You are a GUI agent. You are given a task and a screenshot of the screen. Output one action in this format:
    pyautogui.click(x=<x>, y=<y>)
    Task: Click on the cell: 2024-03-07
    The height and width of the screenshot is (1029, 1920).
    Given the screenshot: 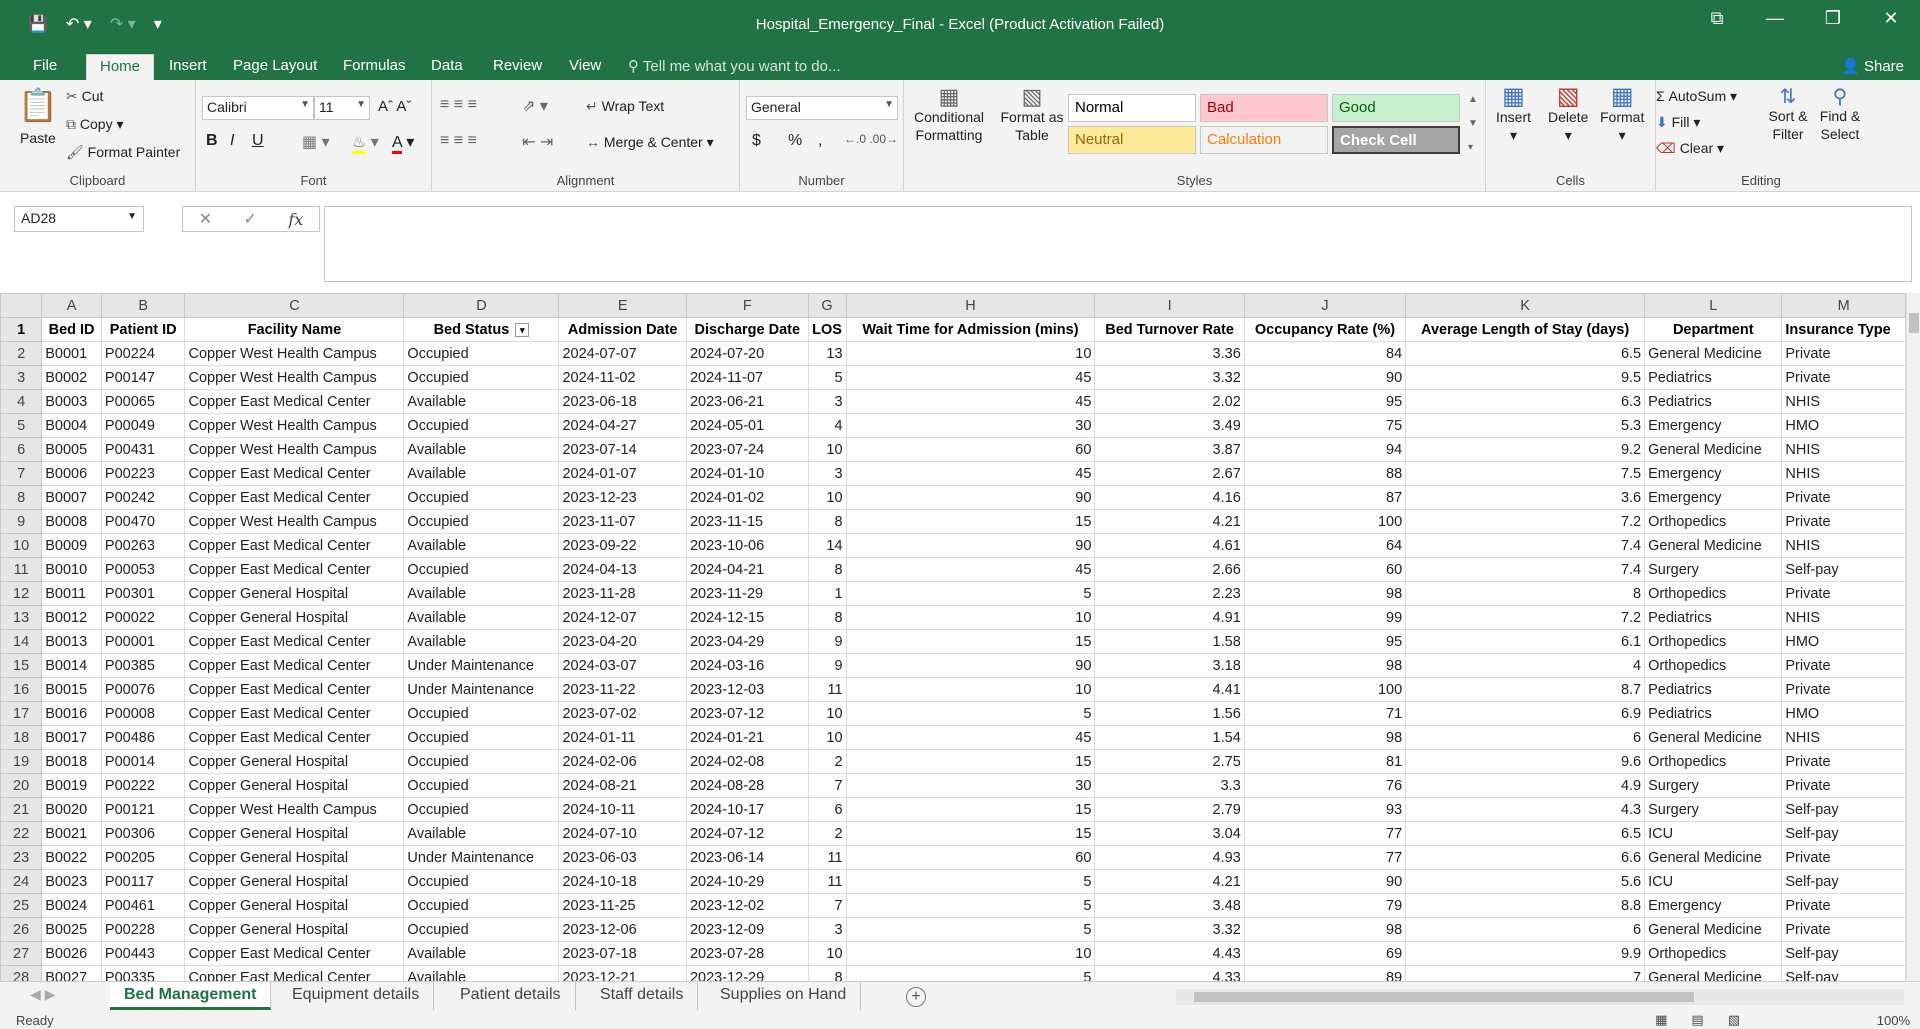 What is the action you would take?
    pyautogui.click(x=622, y=665)
    